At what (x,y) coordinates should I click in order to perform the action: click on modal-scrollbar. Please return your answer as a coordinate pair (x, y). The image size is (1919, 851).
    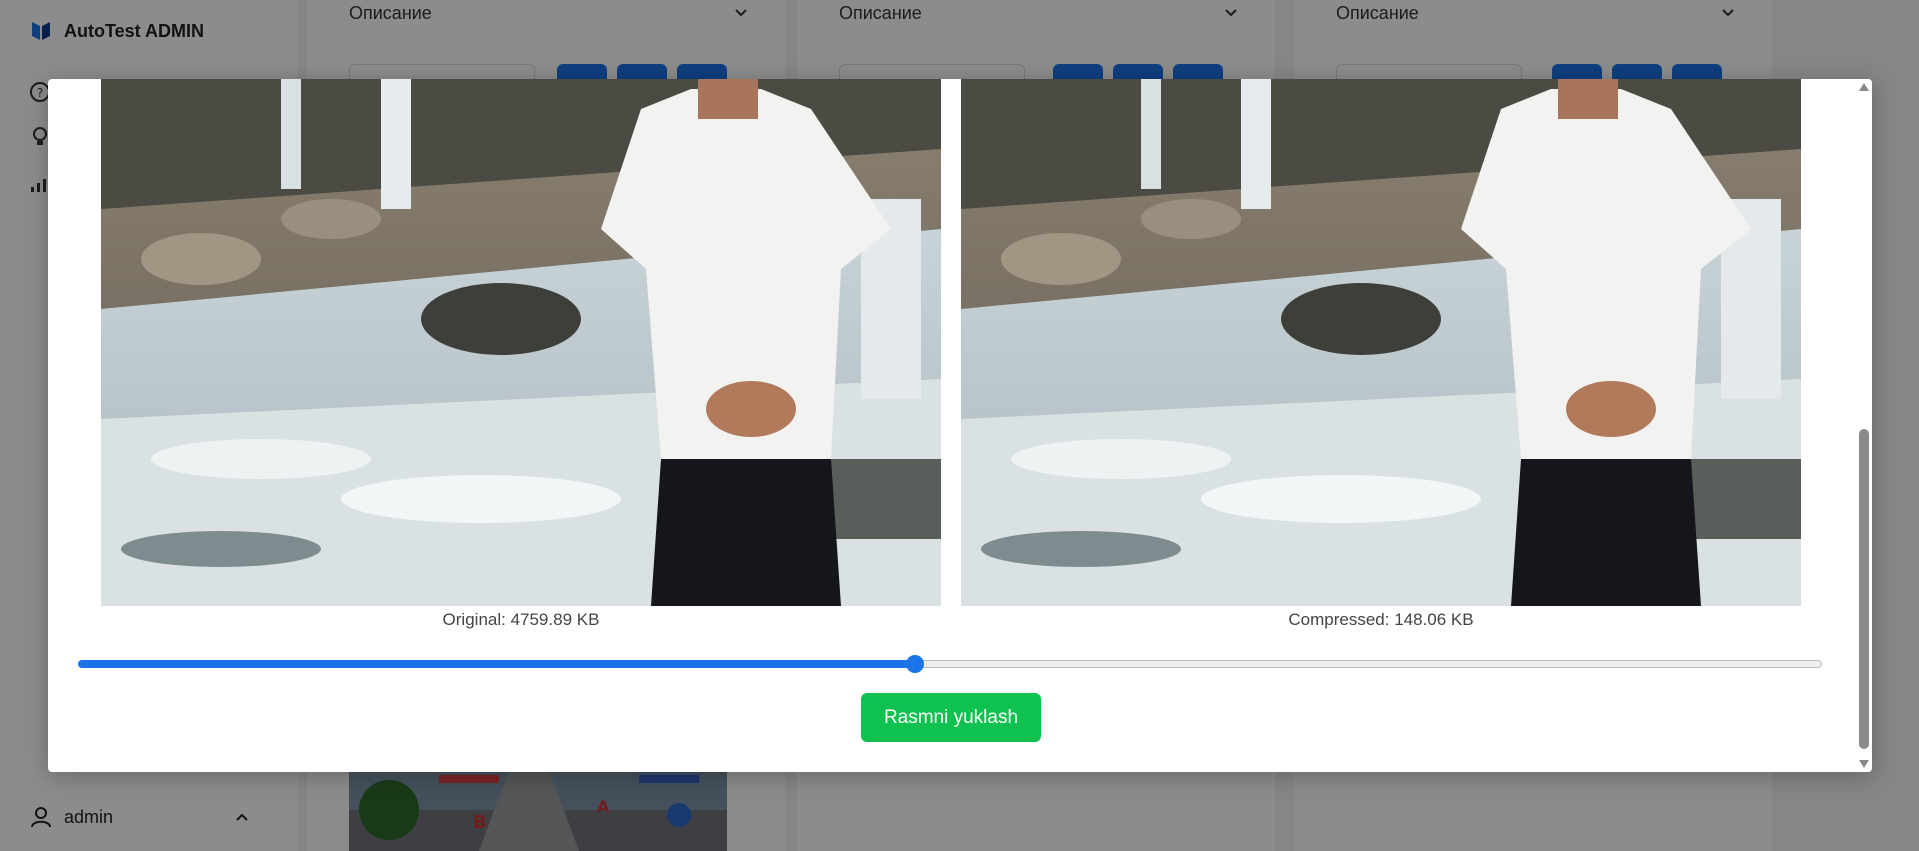
    Looking at the image, I should click on (1864, 425).